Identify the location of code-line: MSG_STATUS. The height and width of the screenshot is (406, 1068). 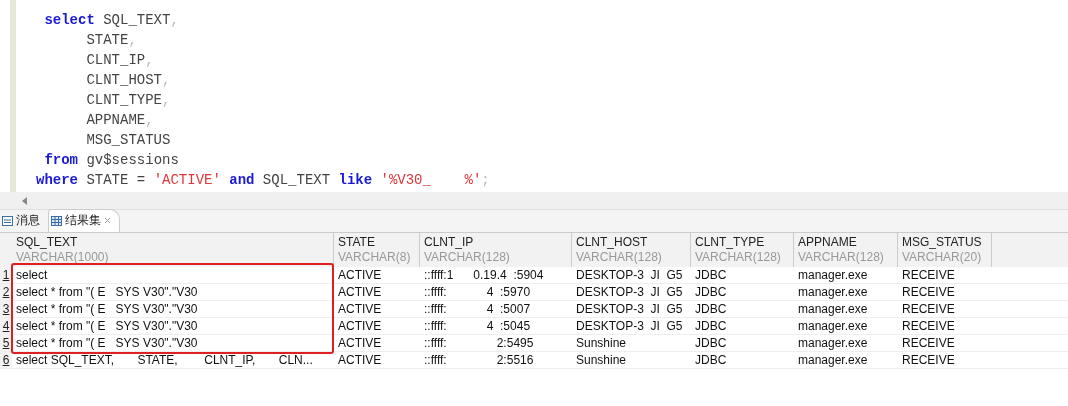
(128, 140).